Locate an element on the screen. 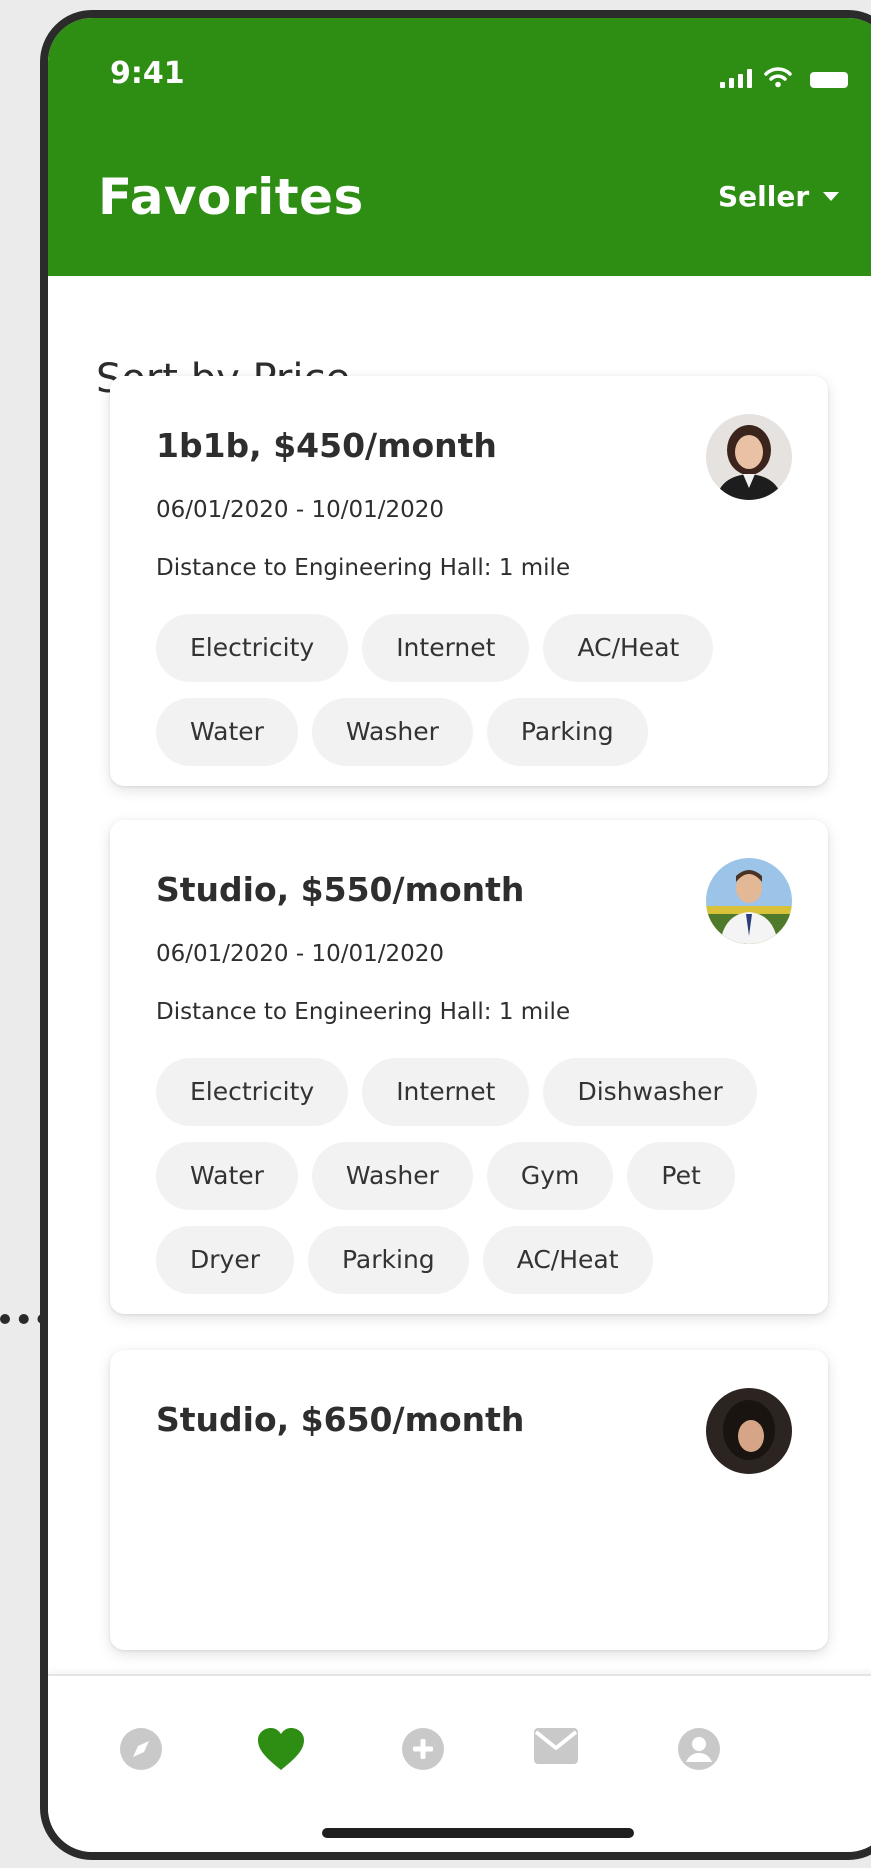 The width and height of the screenshot is (871, 1868). chevron-down-icon is located at coordinates (831, 196).